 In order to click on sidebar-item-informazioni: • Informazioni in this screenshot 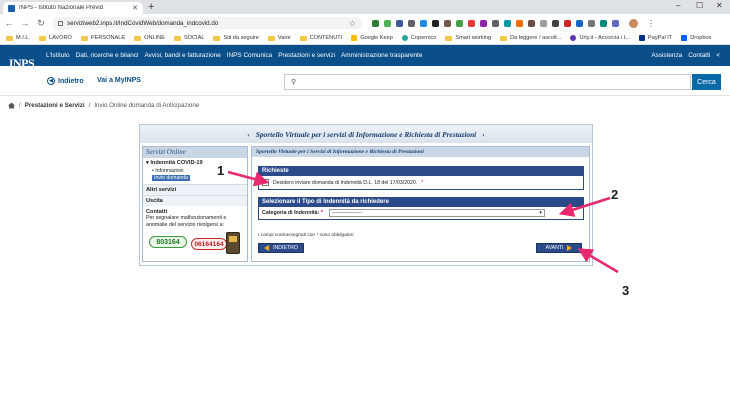, I will do `click(195, 171)`.